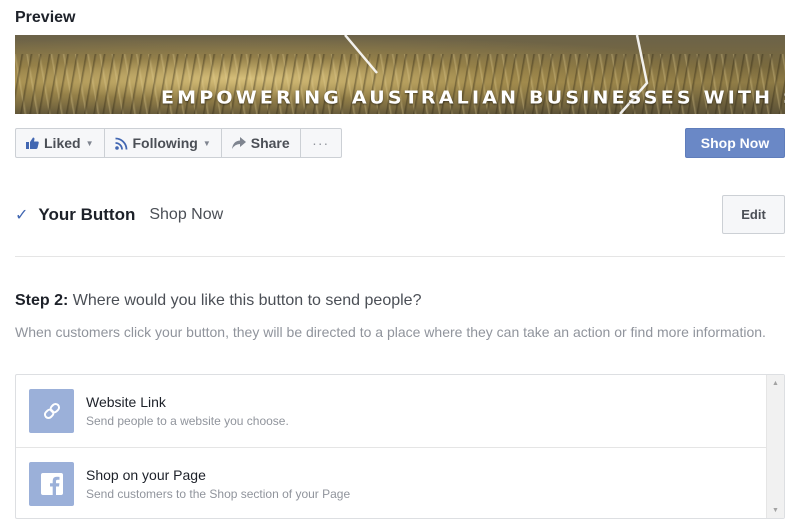  Describe the element at coordinates (45, 17) in the screenshot. I see `preview-title: Preview` at that location.